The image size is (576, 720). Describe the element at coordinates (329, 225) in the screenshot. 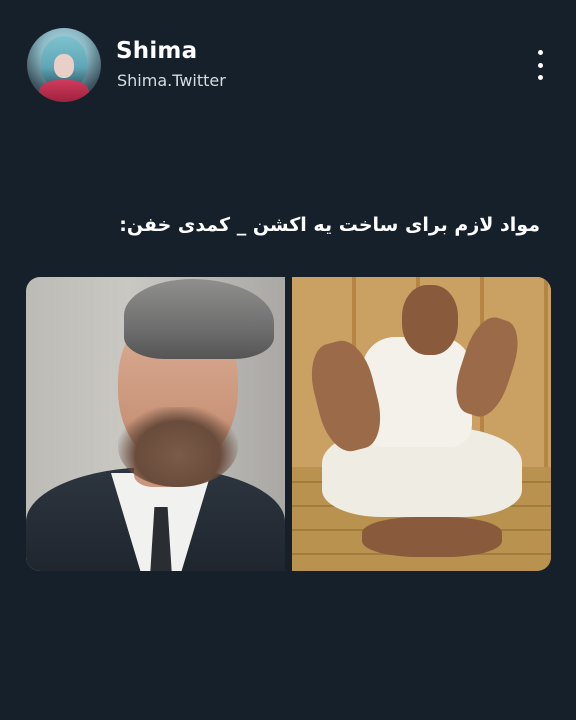

I see `post-text: مواد لازم برای ساخت یه اکشن _ کمدی خفن:` at that location.